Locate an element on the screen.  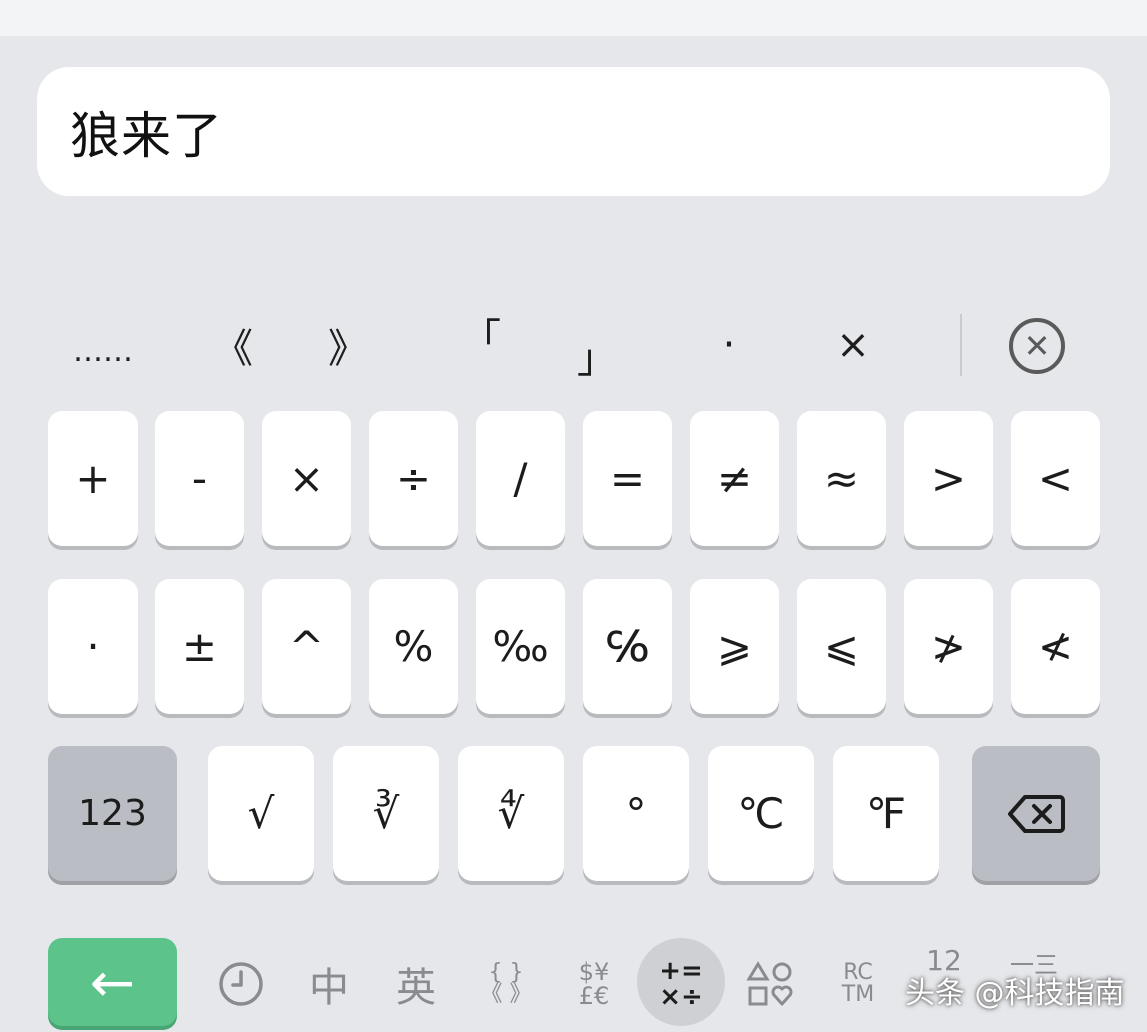
backspace-key is located at coordinates (1036, 813).